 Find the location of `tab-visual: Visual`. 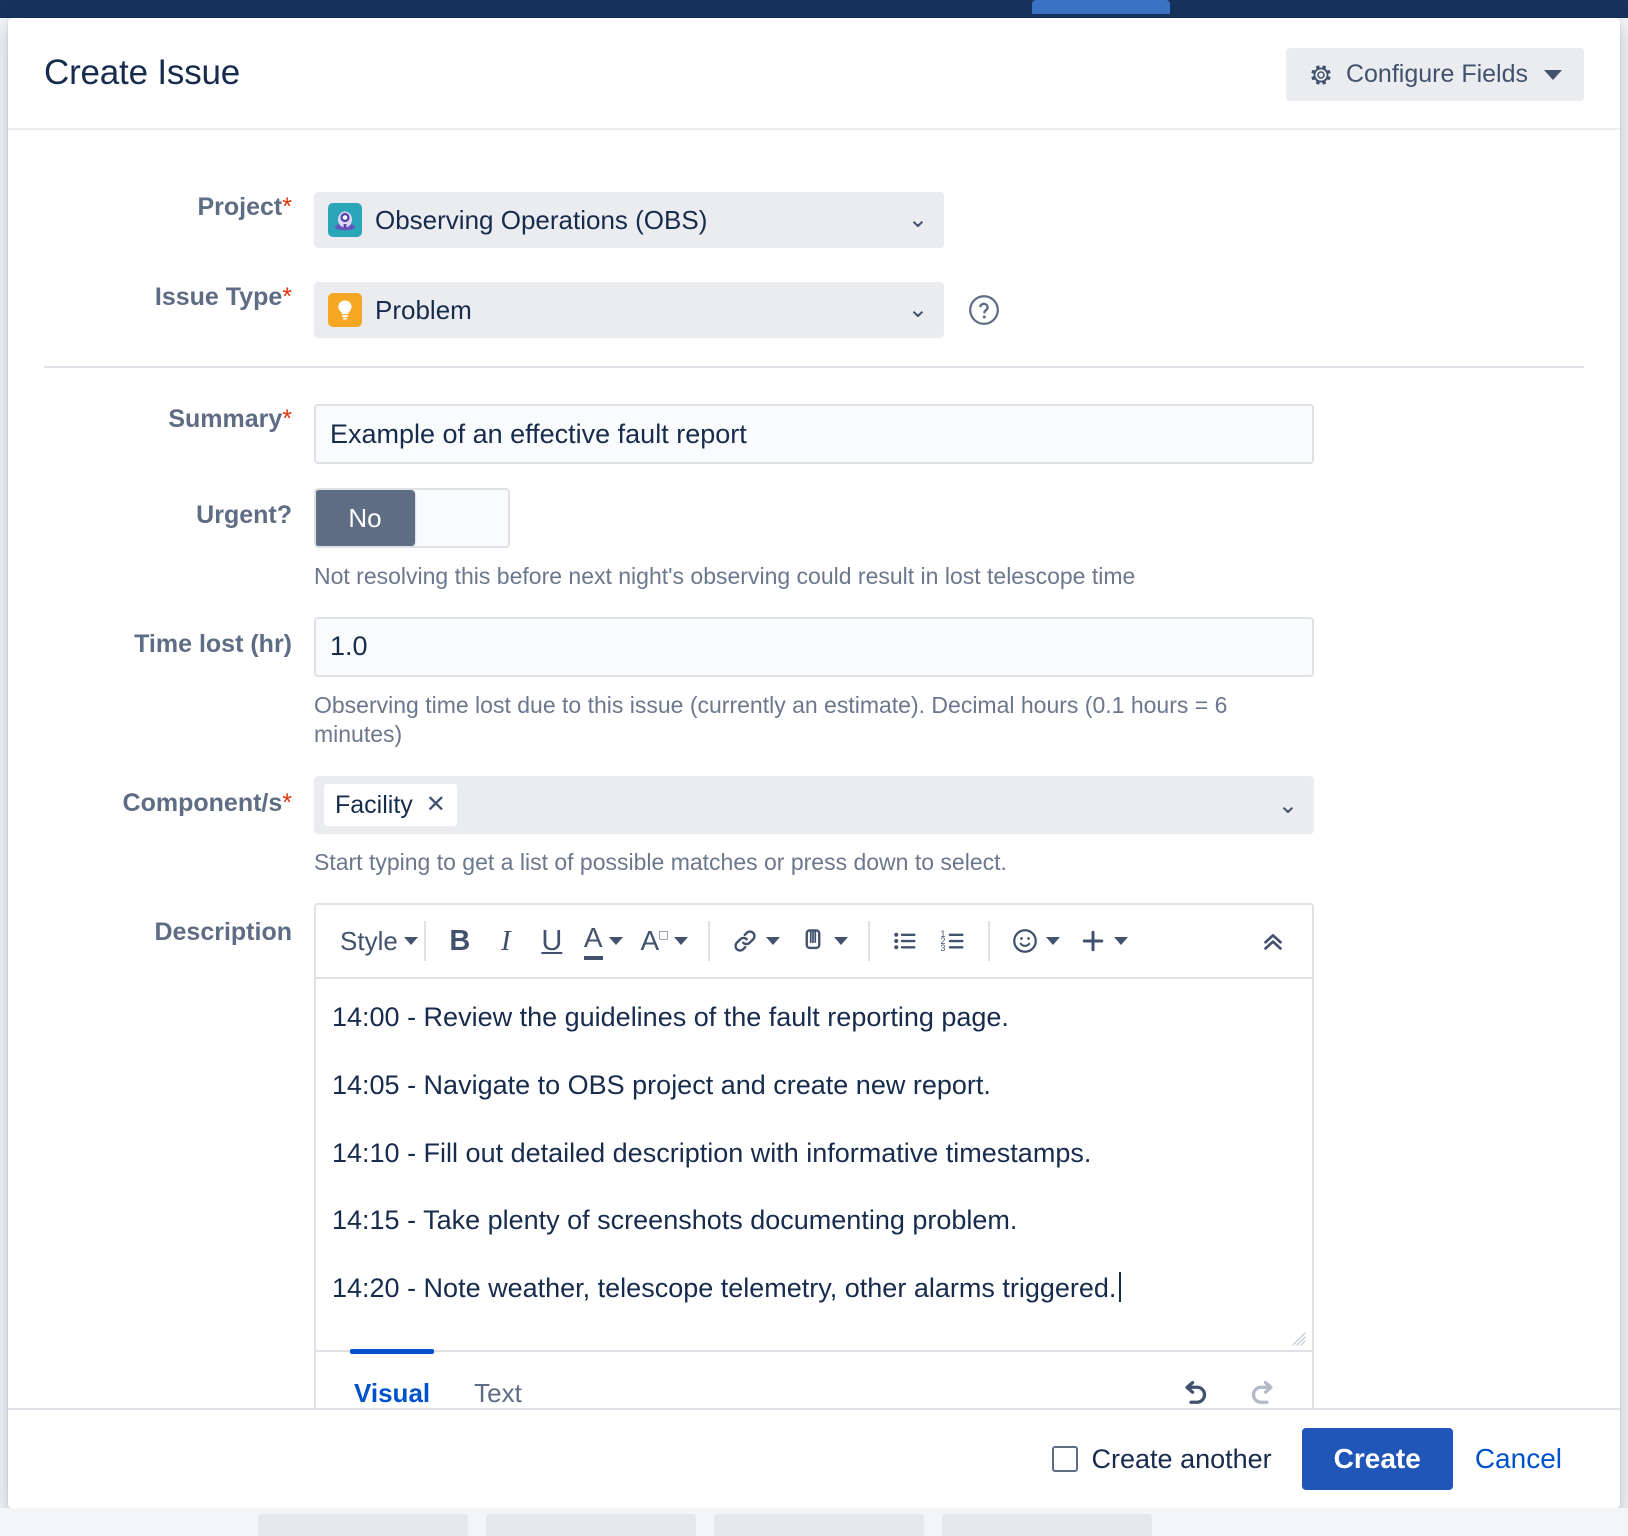

tab-visual: Visual is located at coordinates (392, 1378).